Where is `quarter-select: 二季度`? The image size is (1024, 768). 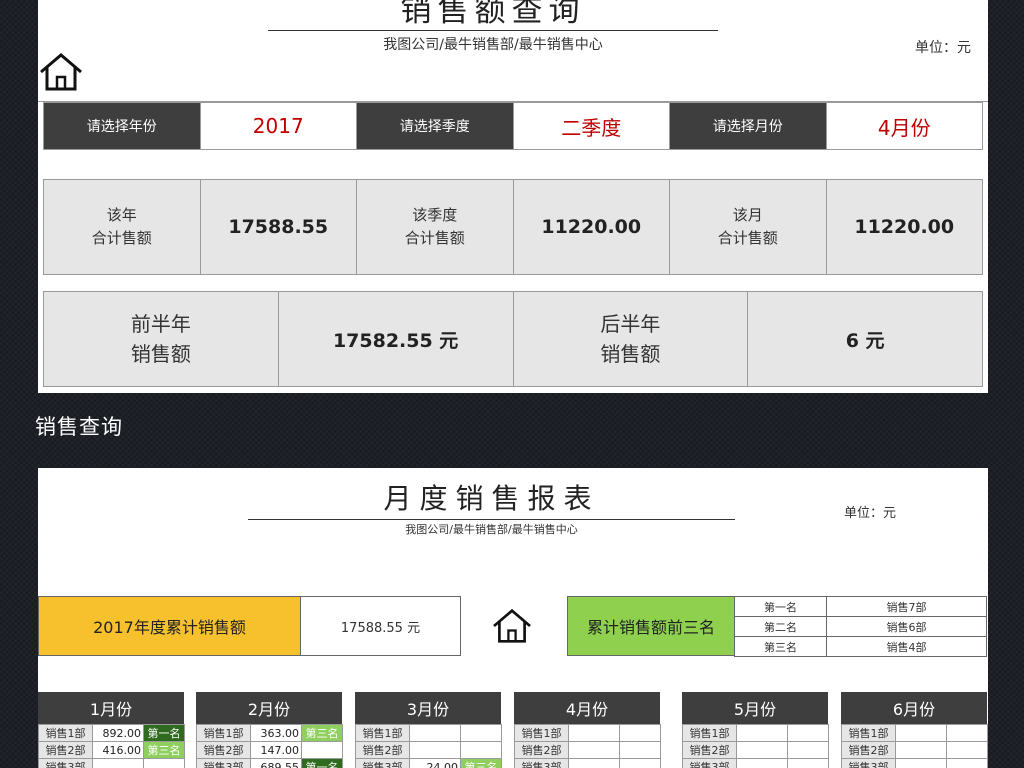 quarter-select: 二季度 is located at coordinates (591, 126).